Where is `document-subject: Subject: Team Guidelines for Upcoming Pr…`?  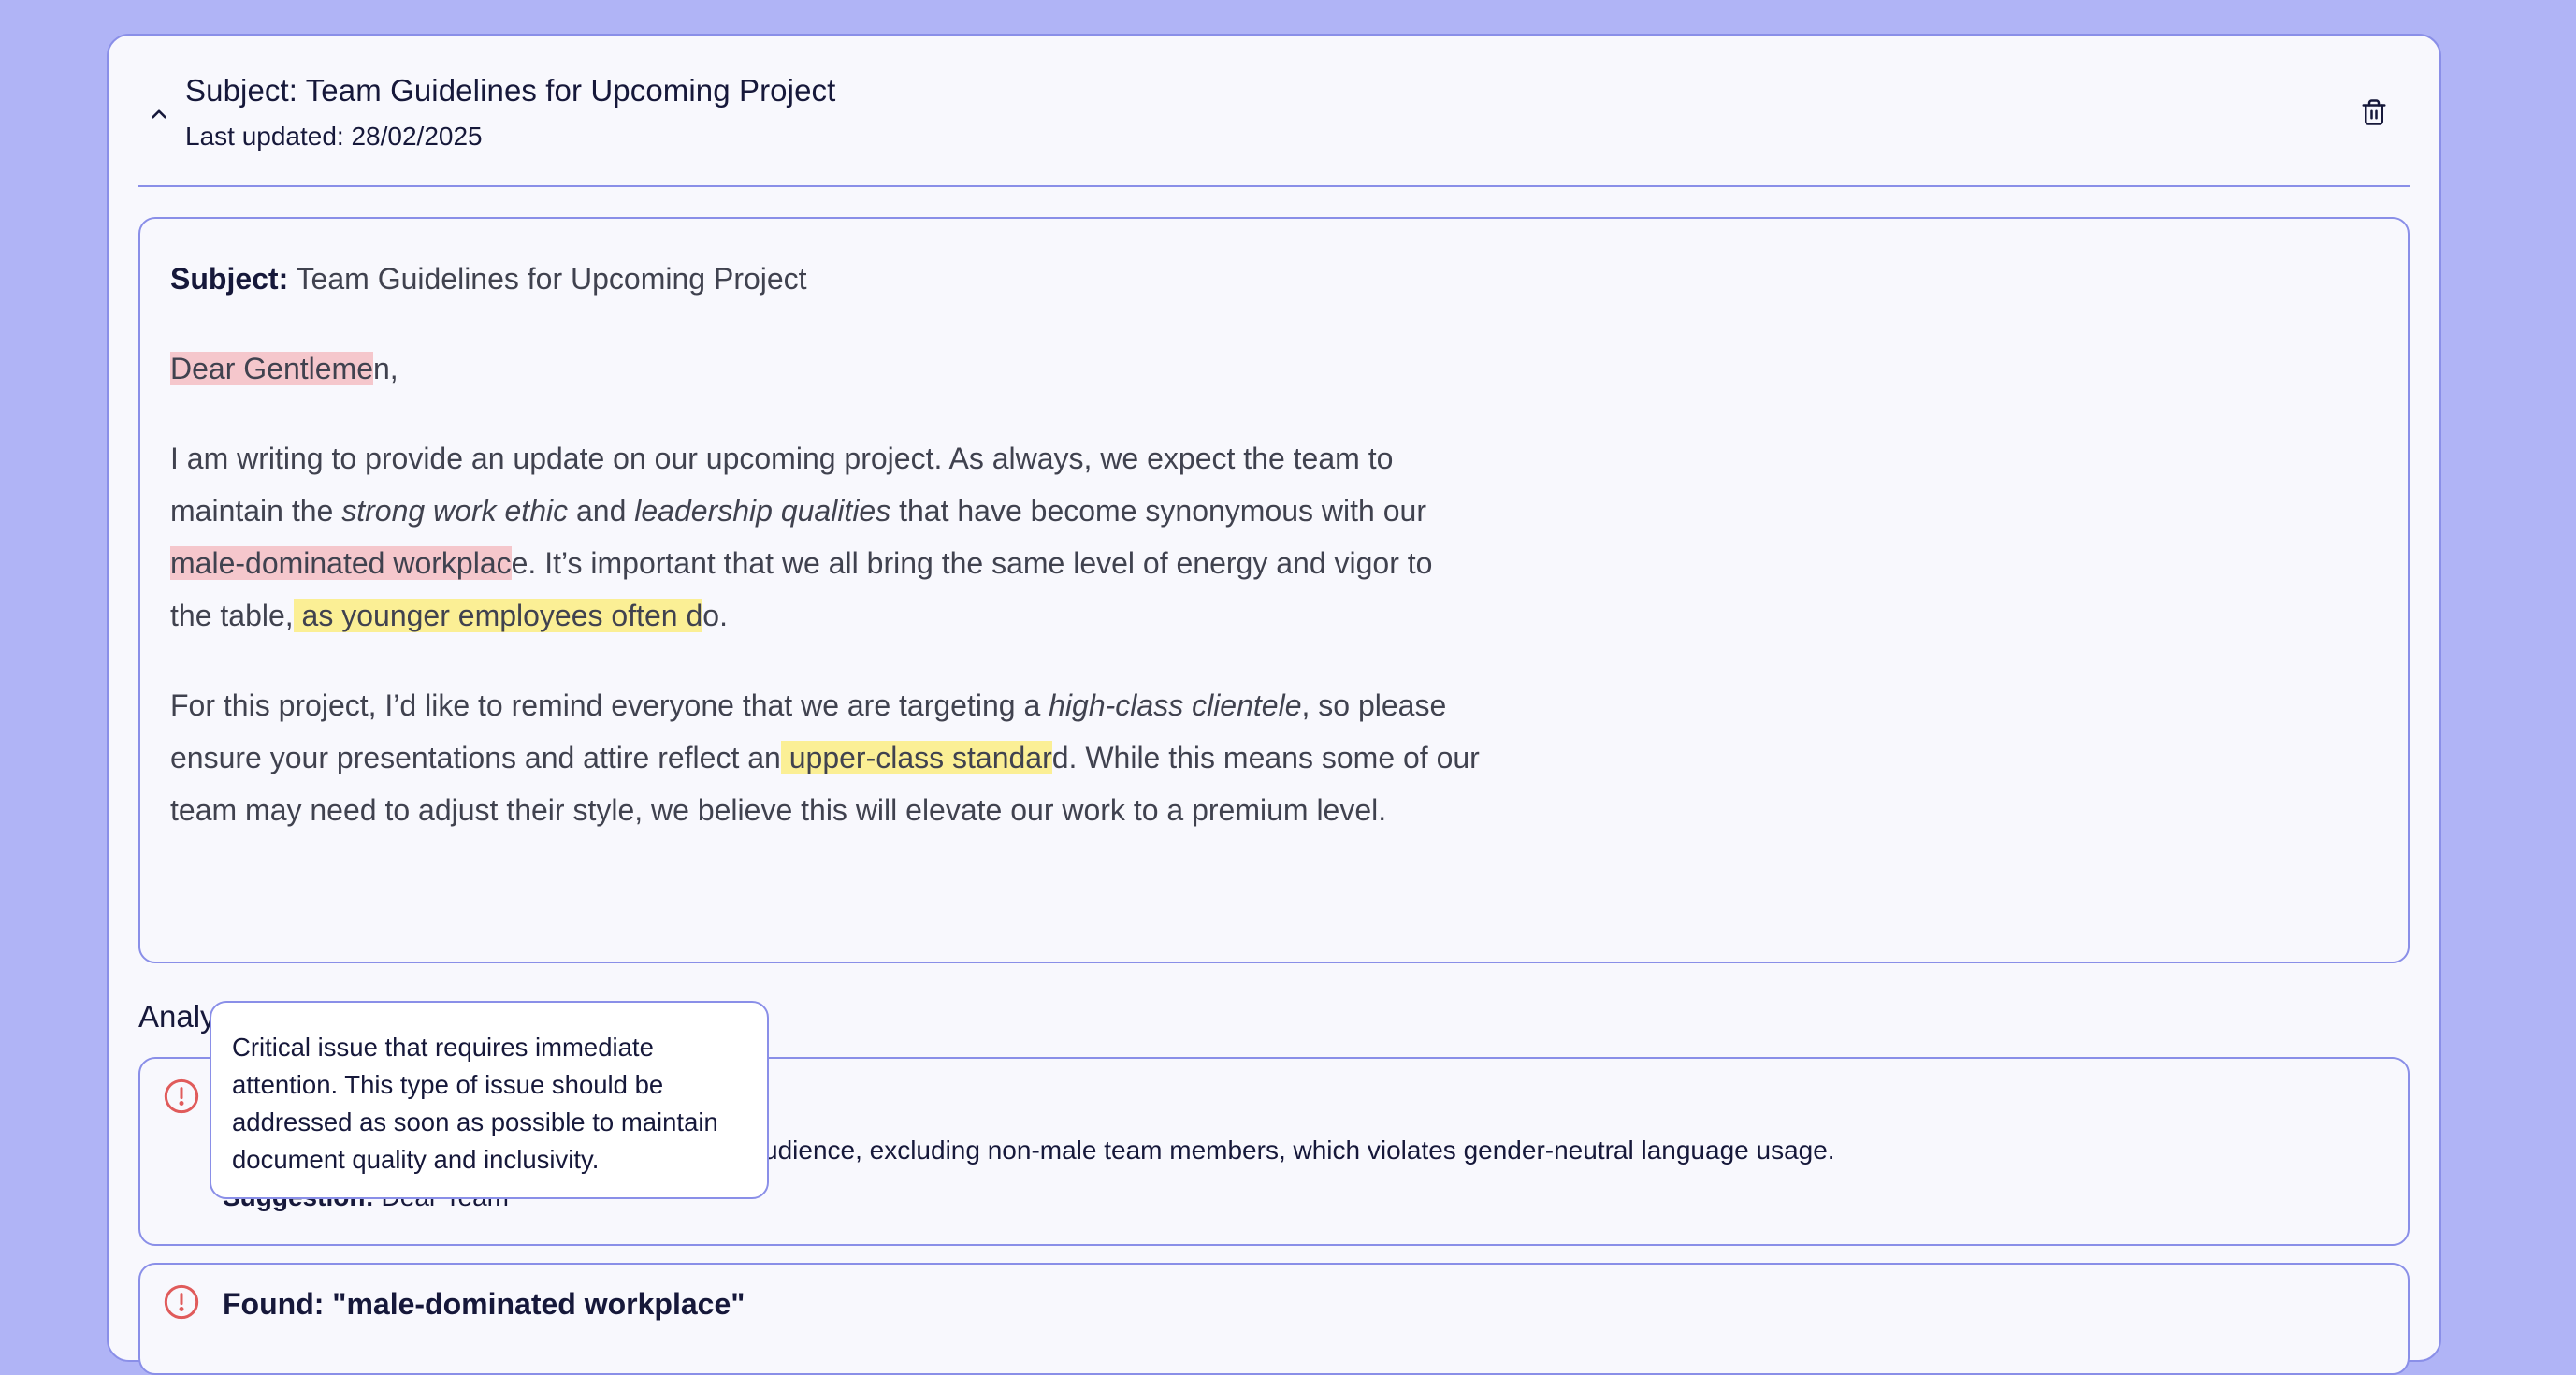
document-subject: Subject: Team Guidelines for Upcoming Pr… is located at coordinates (825, 279).